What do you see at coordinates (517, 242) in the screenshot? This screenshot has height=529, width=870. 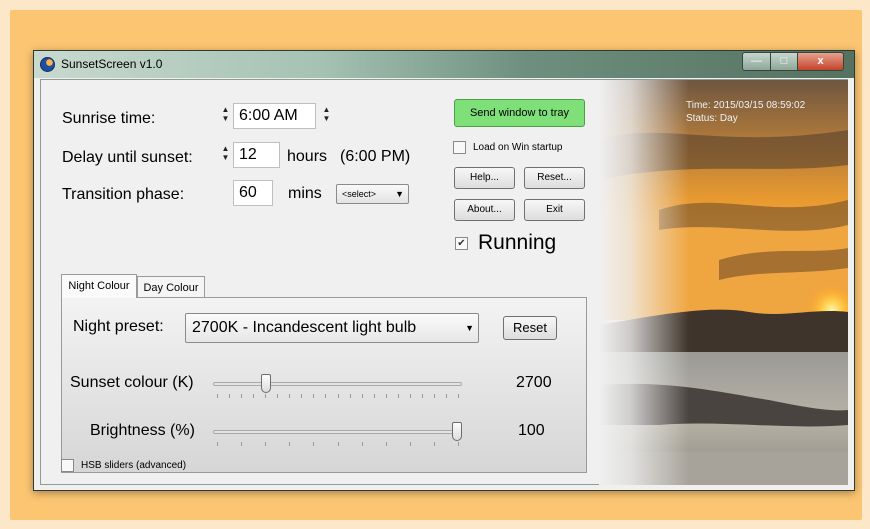 I see `running-label: Running` at bounding box center [517, 242].